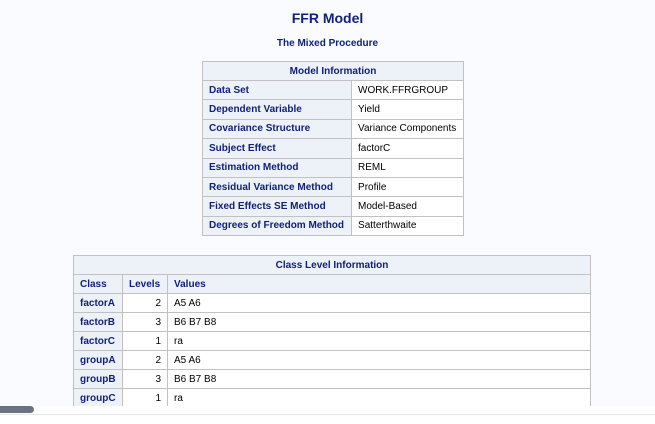  What do you see at coordinates (277, 167) in the screenshot?
I see `row-label: Estimation Method` at bounding box center [277, 167].